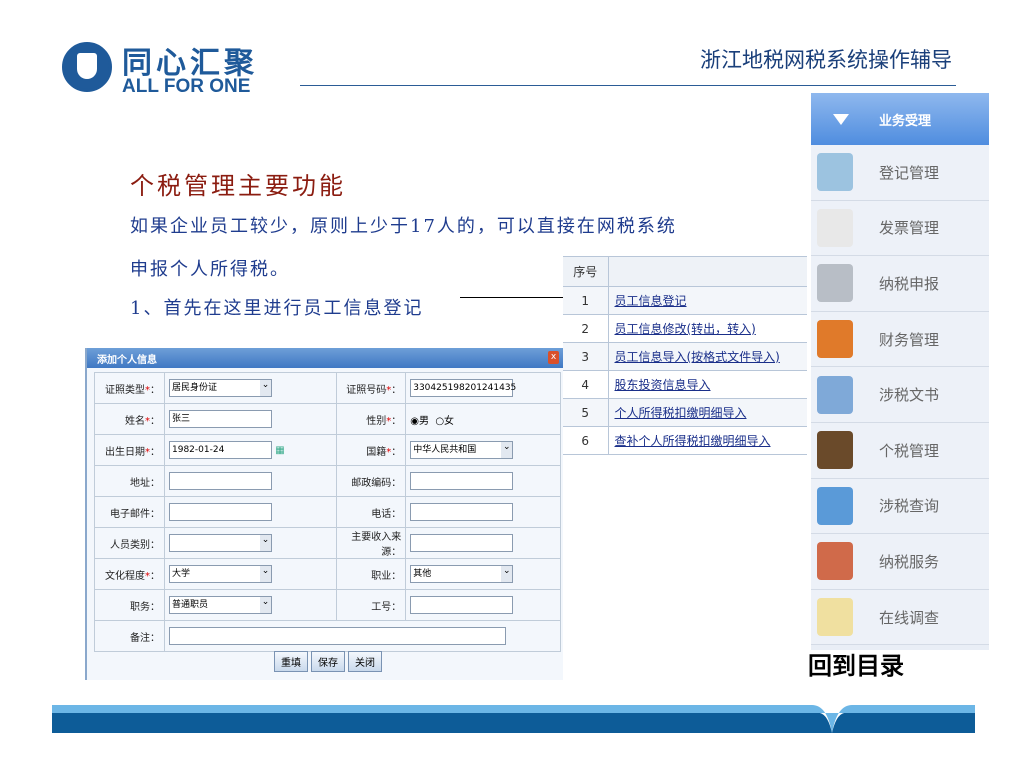 This screenshot has width=1024, height=768. Describe the element at coordinates (909, 339) in the screenshot. I see `sidebar-item-label: 财务管理` at that location.